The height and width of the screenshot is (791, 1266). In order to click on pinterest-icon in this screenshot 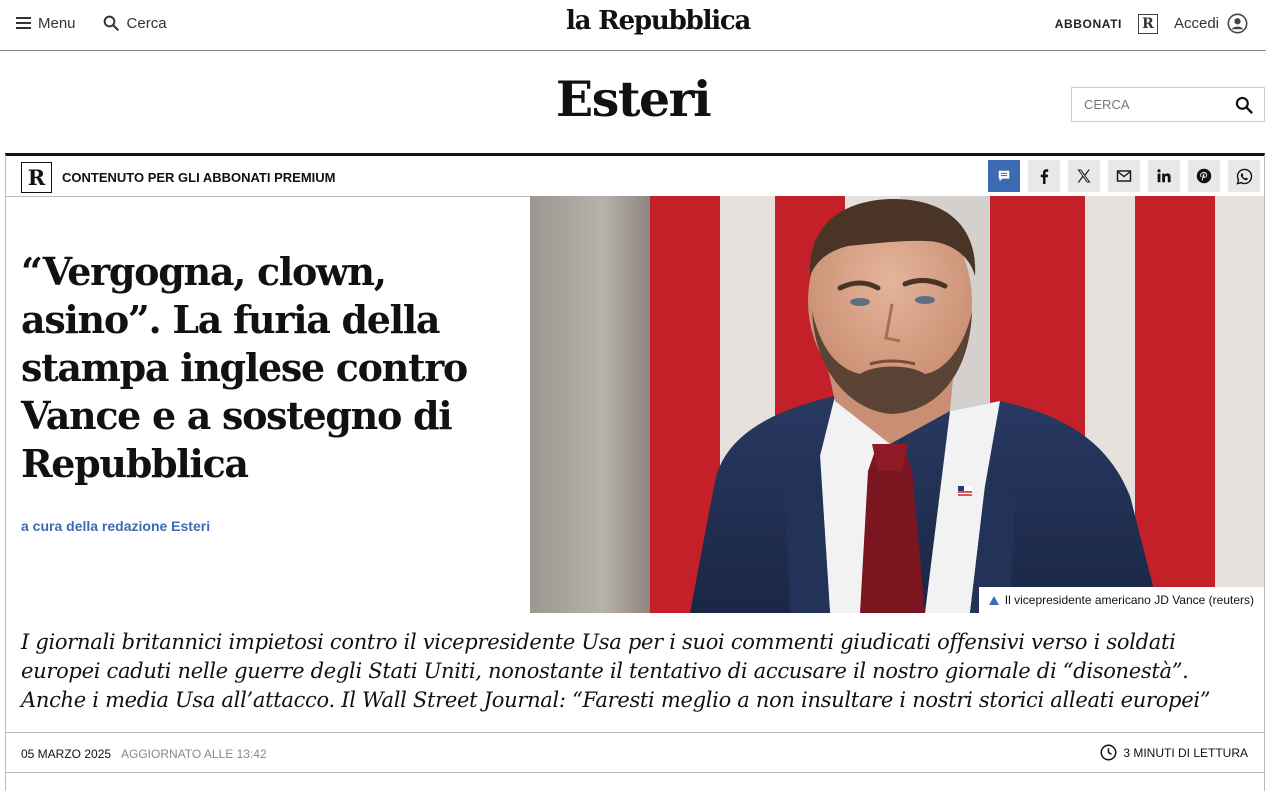, I will do `click(1204, 176)`.